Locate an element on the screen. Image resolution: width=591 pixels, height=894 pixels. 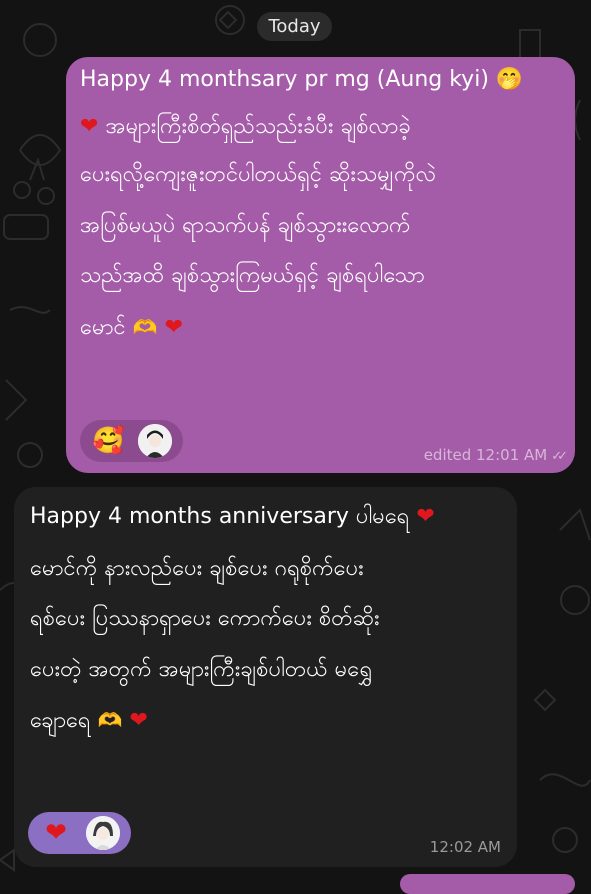
message-text: ချောရေ is located at coordinates (60, 720).